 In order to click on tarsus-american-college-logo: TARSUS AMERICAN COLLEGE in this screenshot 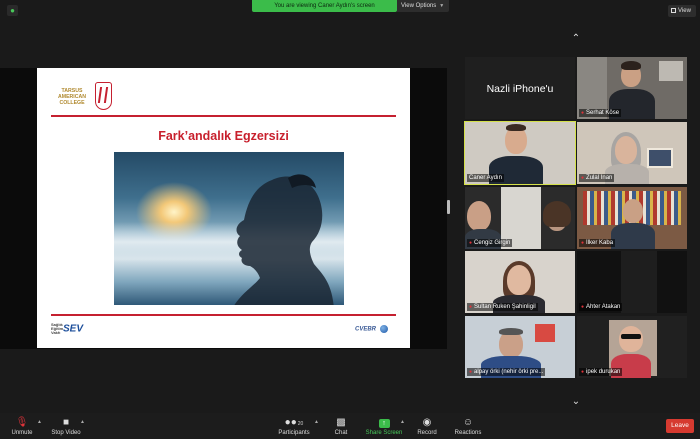, I will do `click(85, 97)`.